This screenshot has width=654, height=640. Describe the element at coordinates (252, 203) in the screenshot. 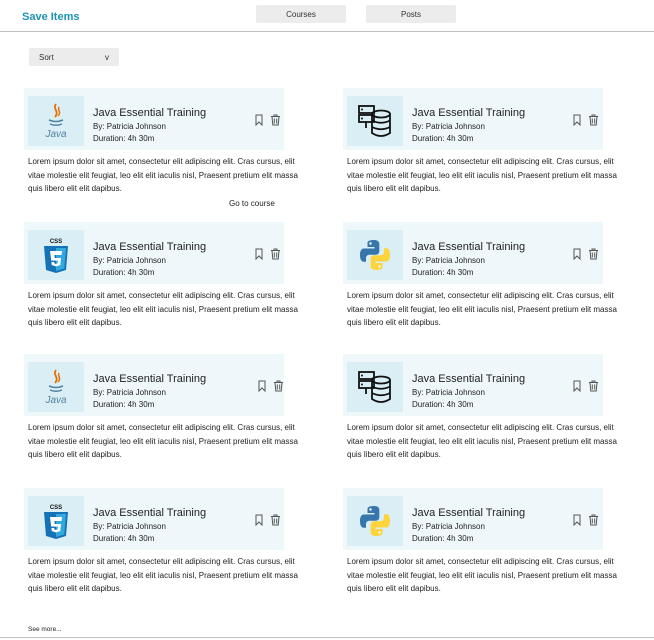

I see `go-to-course-link: Go to course` at that location.